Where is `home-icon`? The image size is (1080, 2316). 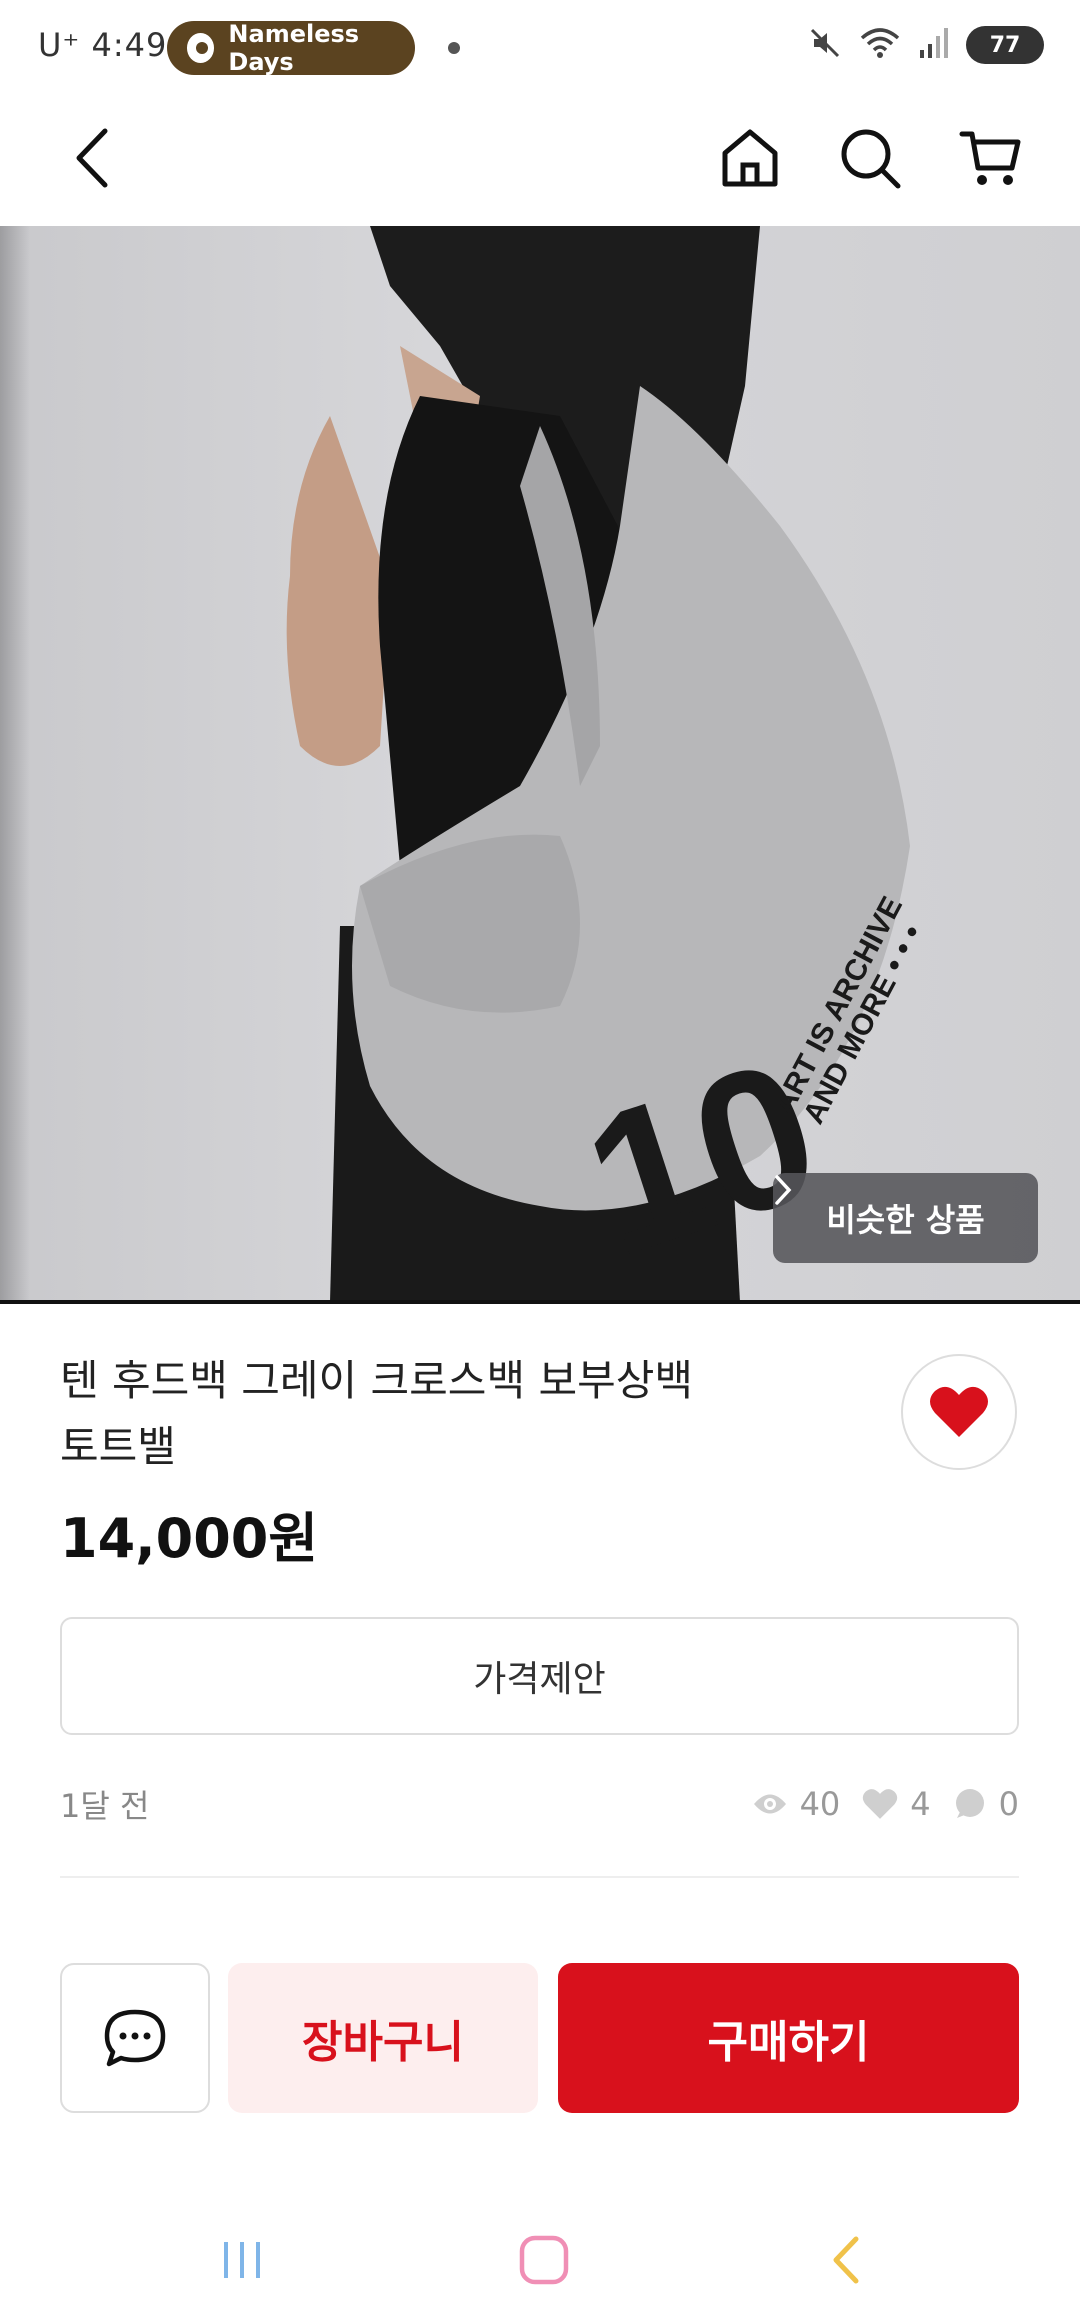 home-icon is located at coordinates (750, 158).